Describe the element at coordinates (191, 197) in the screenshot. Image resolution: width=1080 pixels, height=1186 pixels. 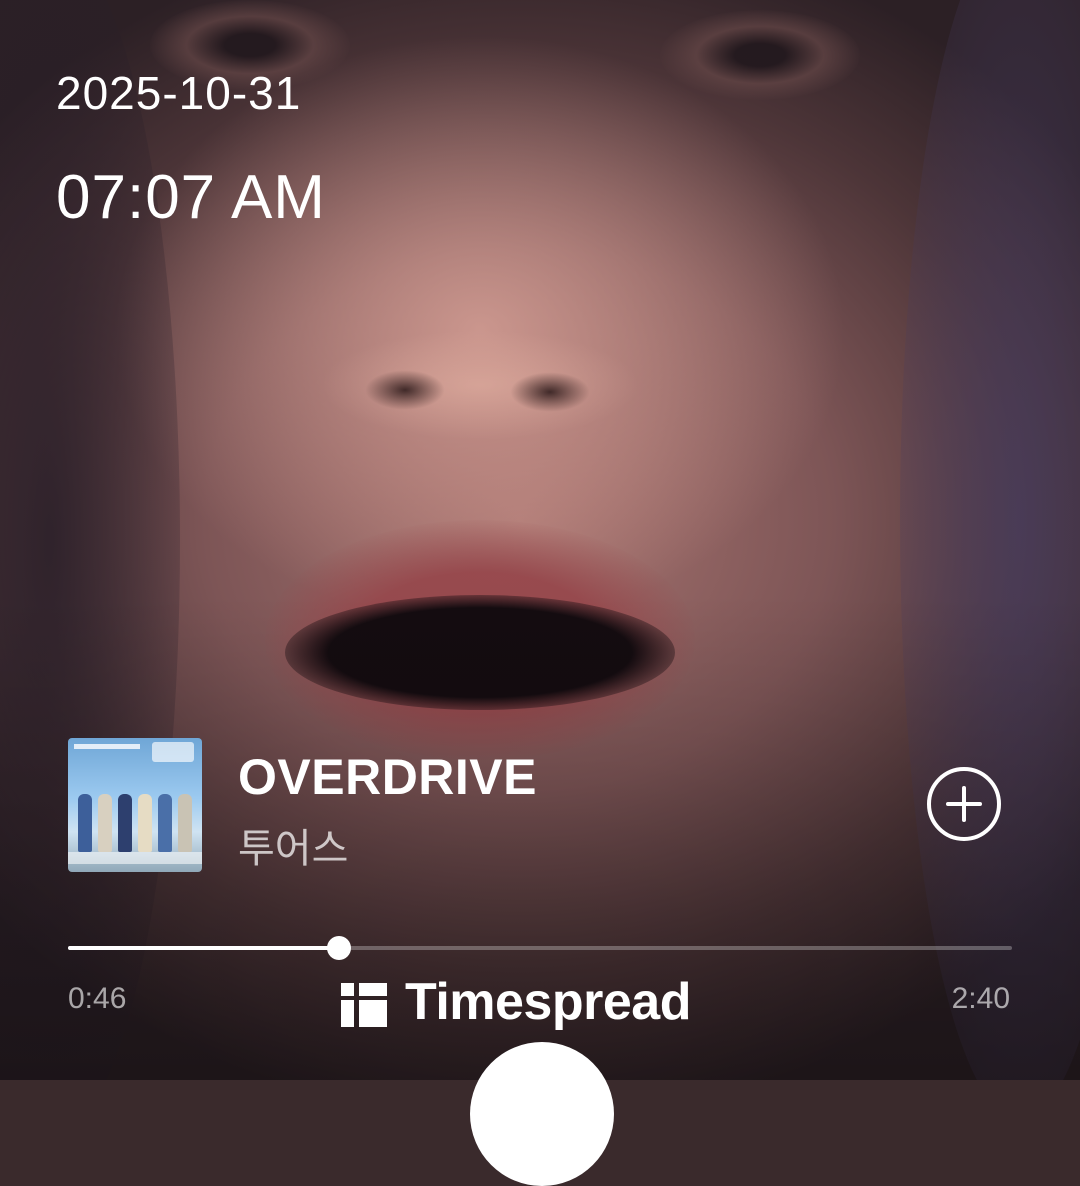
I see `time-label: 07:07 AM` at that location.